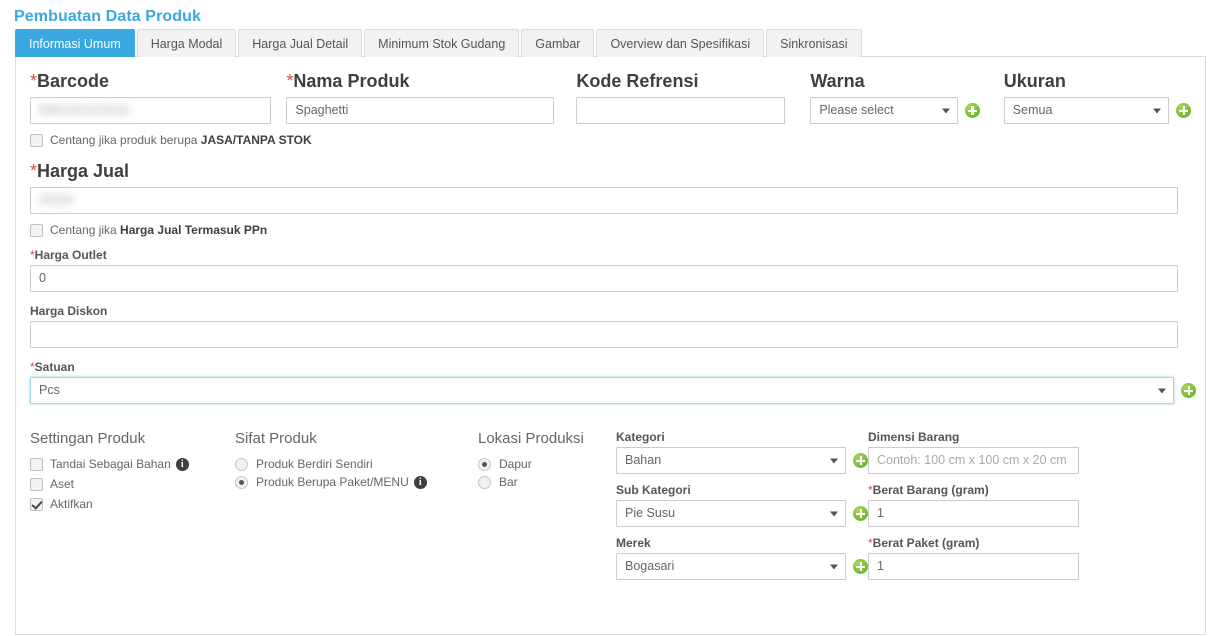  Describe the element at coordinates (49, 390) in the screenshot. I see `satuan-select-value: Pcs` at that location.